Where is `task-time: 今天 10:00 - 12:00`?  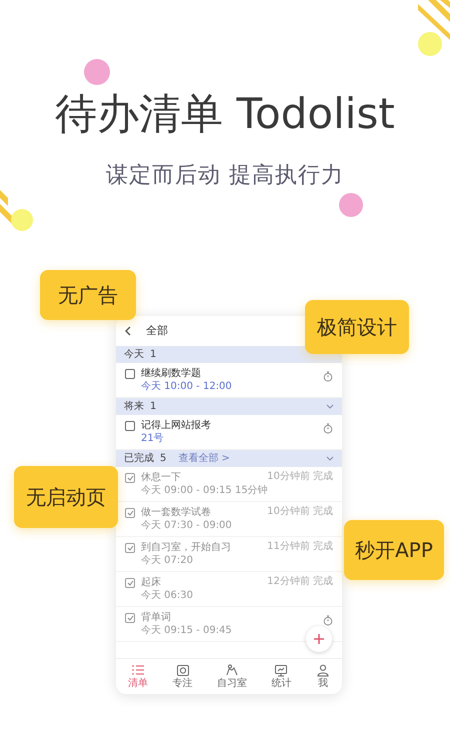
task-time: 今天 10:00 - 12:00 is located at coordinates (187, 386).